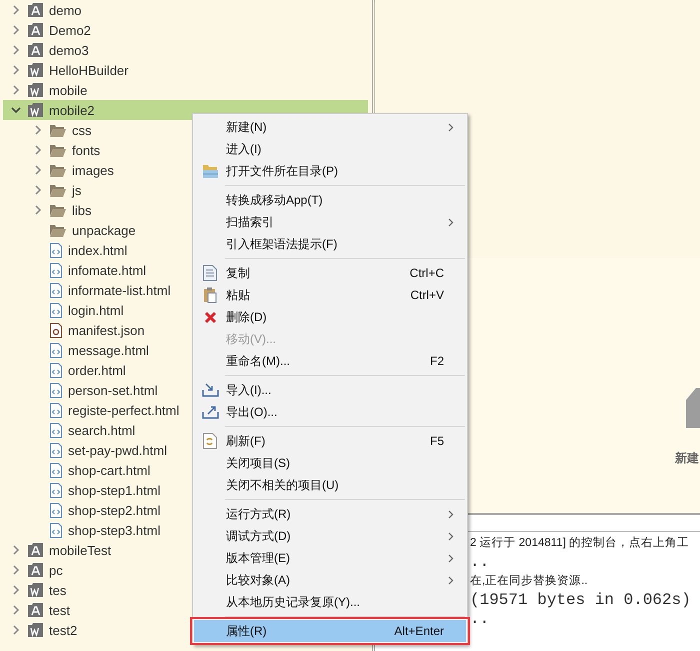 This screenshot has width=700, height=651. I want to click on refresh-icon, so click(210, 441).